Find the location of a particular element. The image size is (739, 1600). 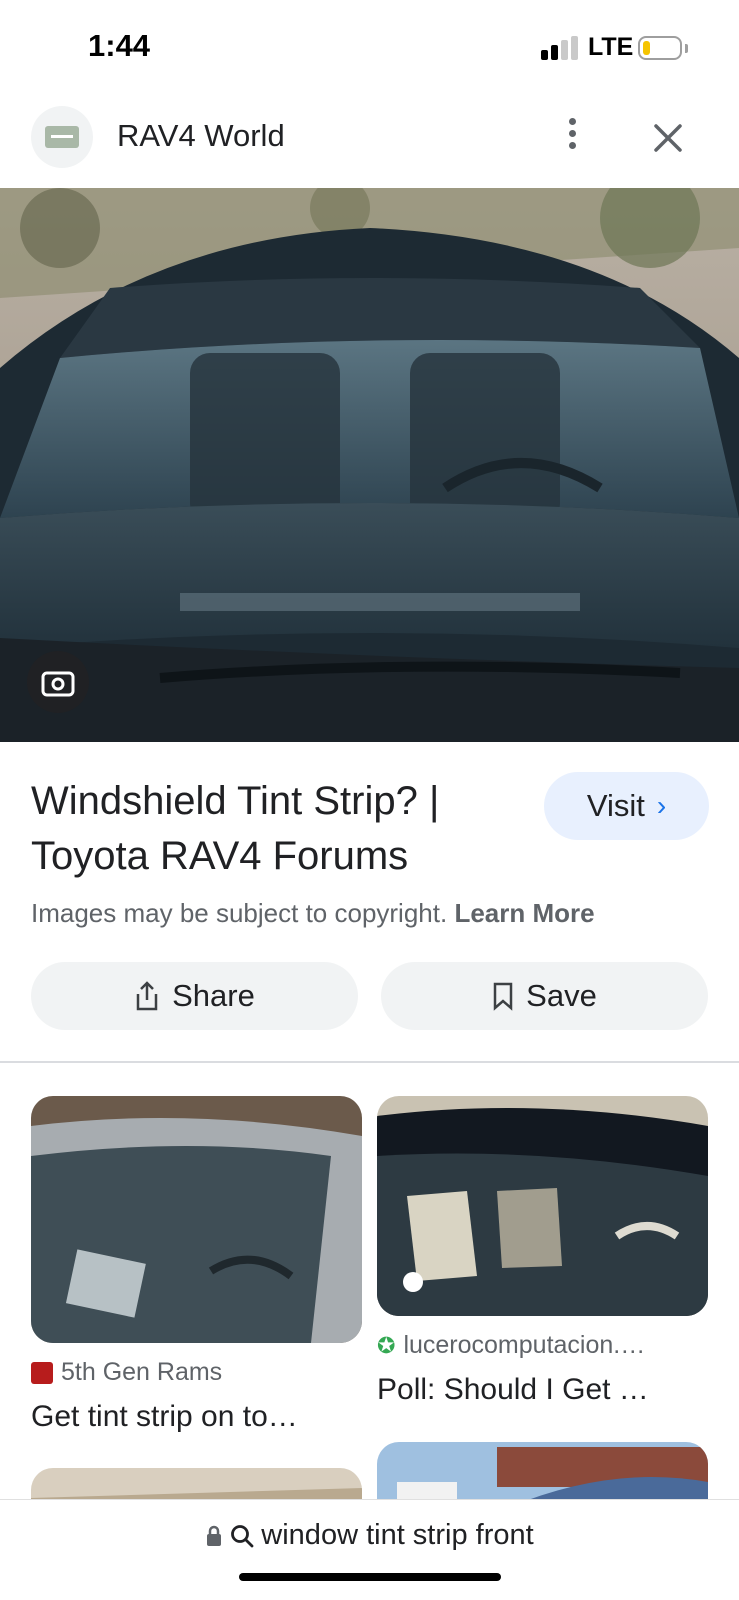

title-line-1: Windshield Tint Strip? | is located at coordinates (235, 801).